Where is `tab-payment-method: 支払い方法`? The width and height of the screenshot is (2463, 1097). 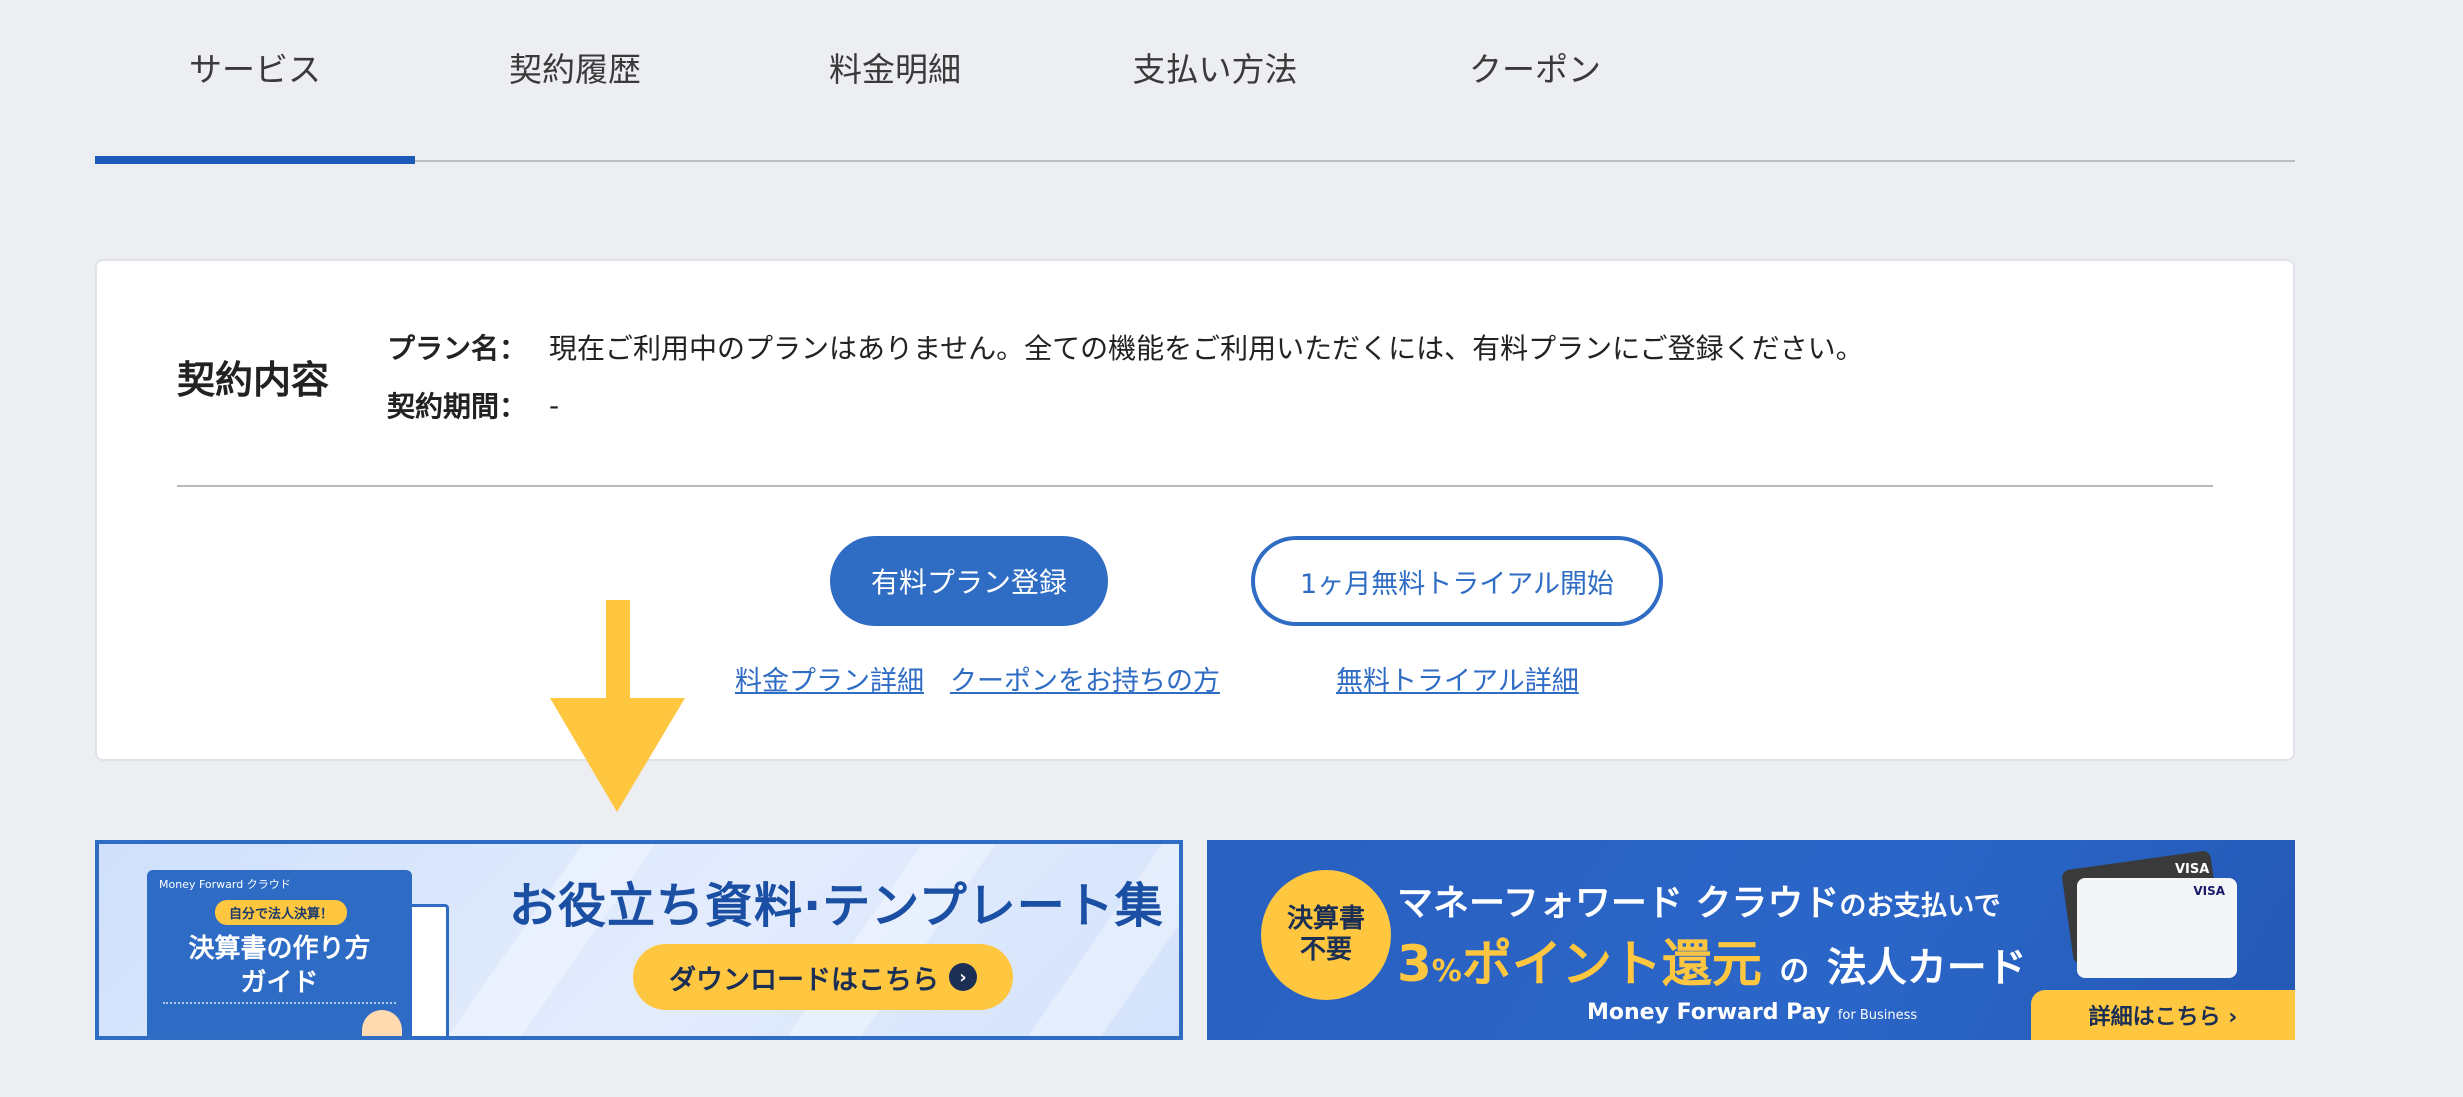 tab-payment-method: 支払い方法 is located at coordinates (1215, 81).